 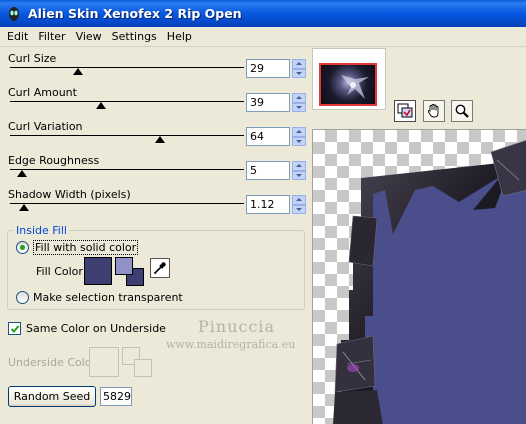 I want to click on fill-color-swatch, so click(x=98, y=271).